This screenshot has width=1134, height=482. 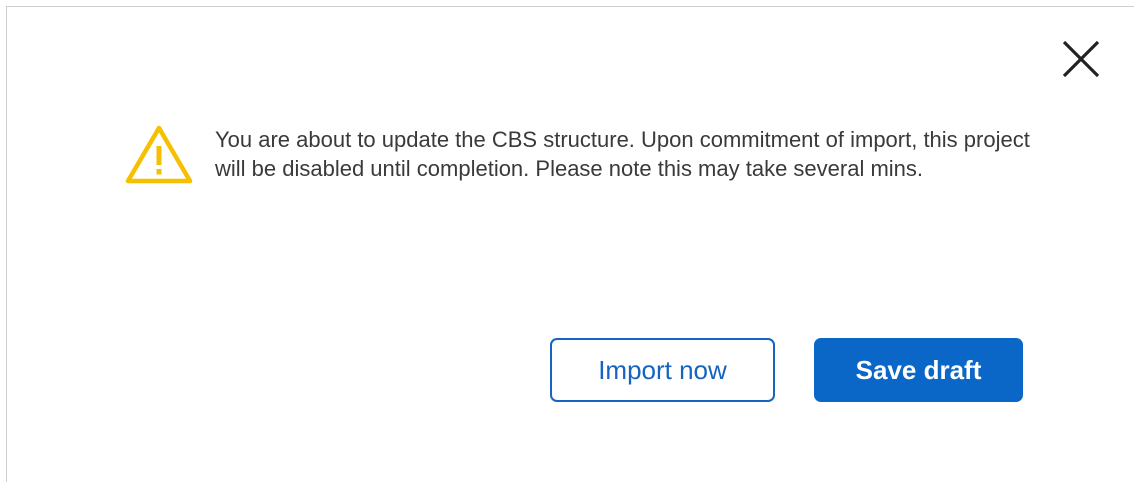 What do you see at coordinates (662, 370) in the screenshot?
I see `import-now-button: Import now` at bounding box center [662, 370].